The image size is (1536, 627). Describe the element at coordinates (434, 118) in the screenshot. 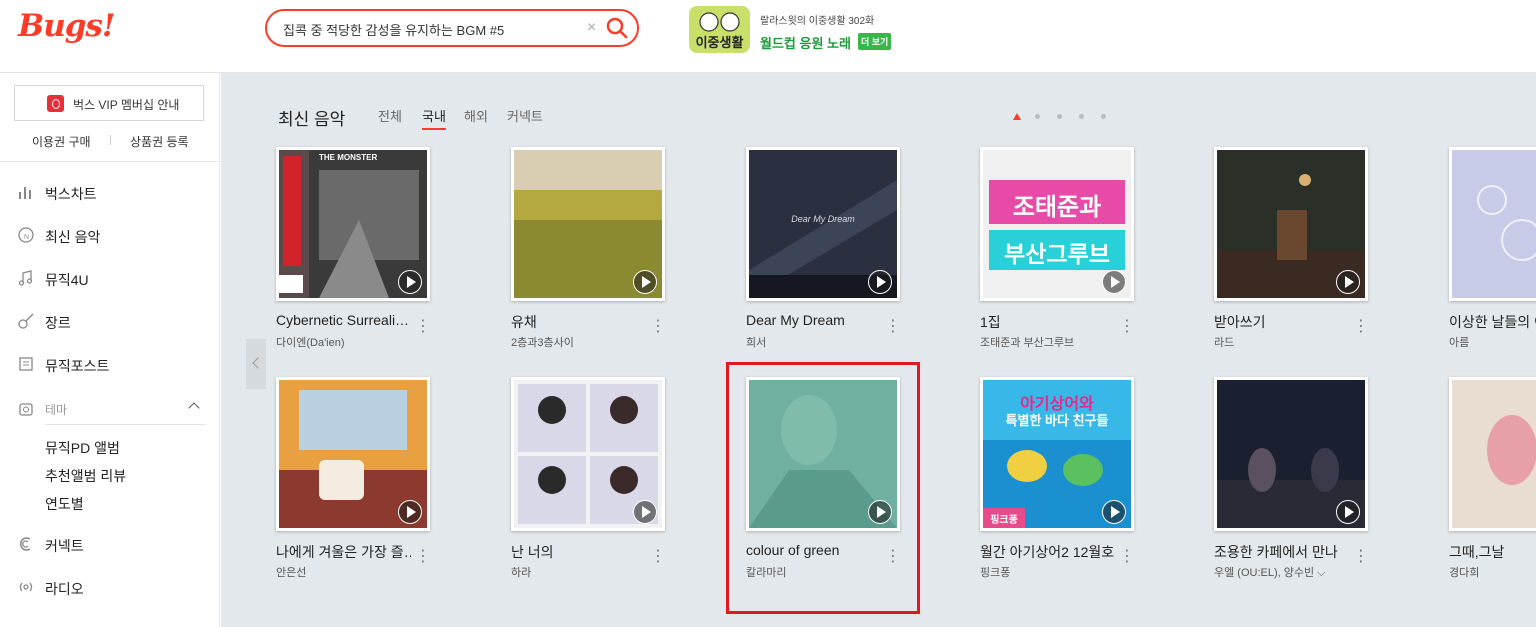

I see `tab-domestic: 국내` at that location.